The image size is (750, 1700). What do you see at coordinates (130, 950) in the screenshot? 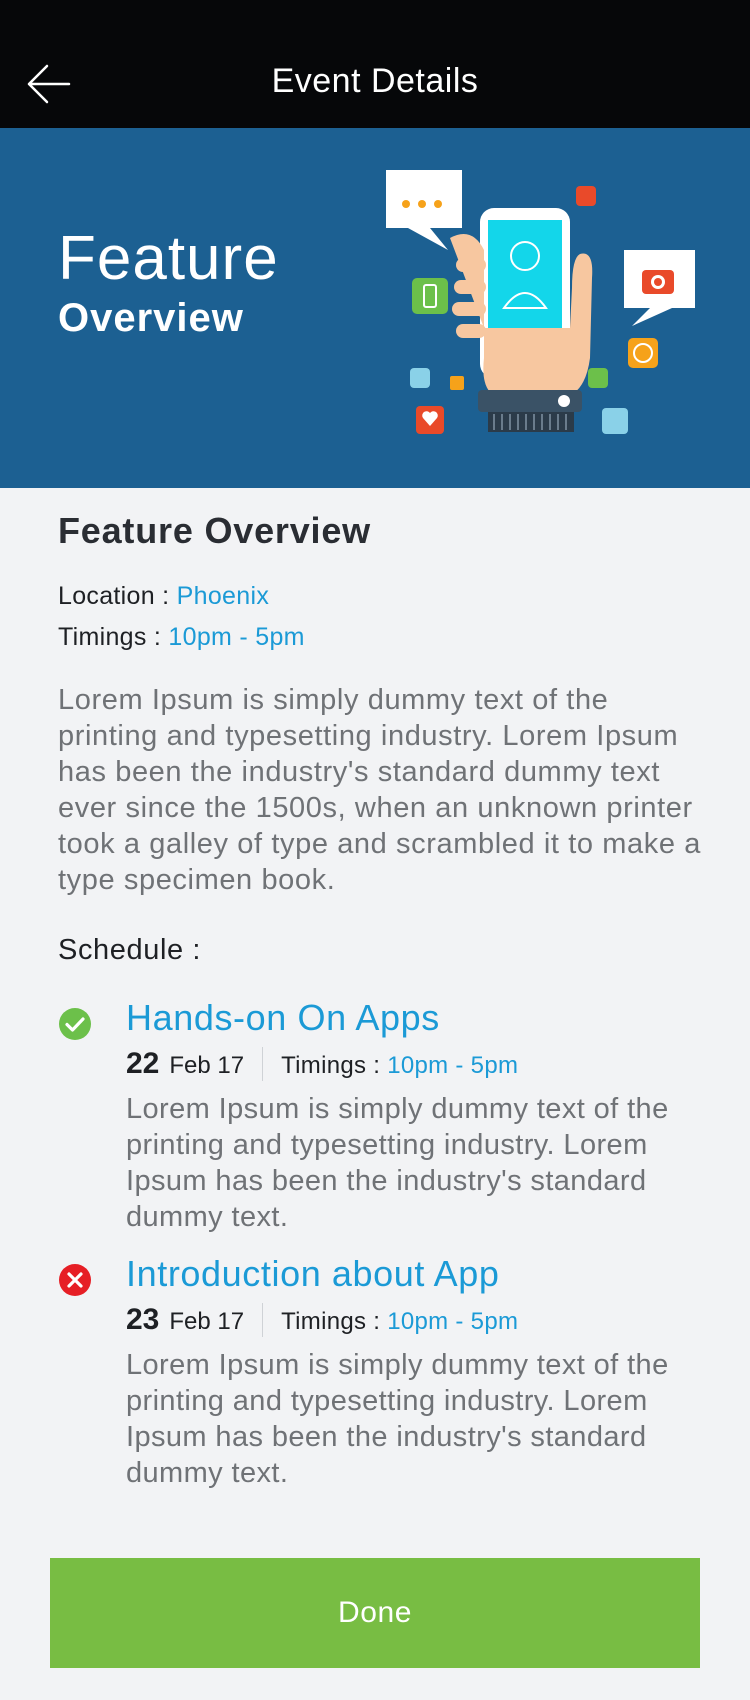
I see `schedule-heading: Schedule :` at bounding box center [130, 950].